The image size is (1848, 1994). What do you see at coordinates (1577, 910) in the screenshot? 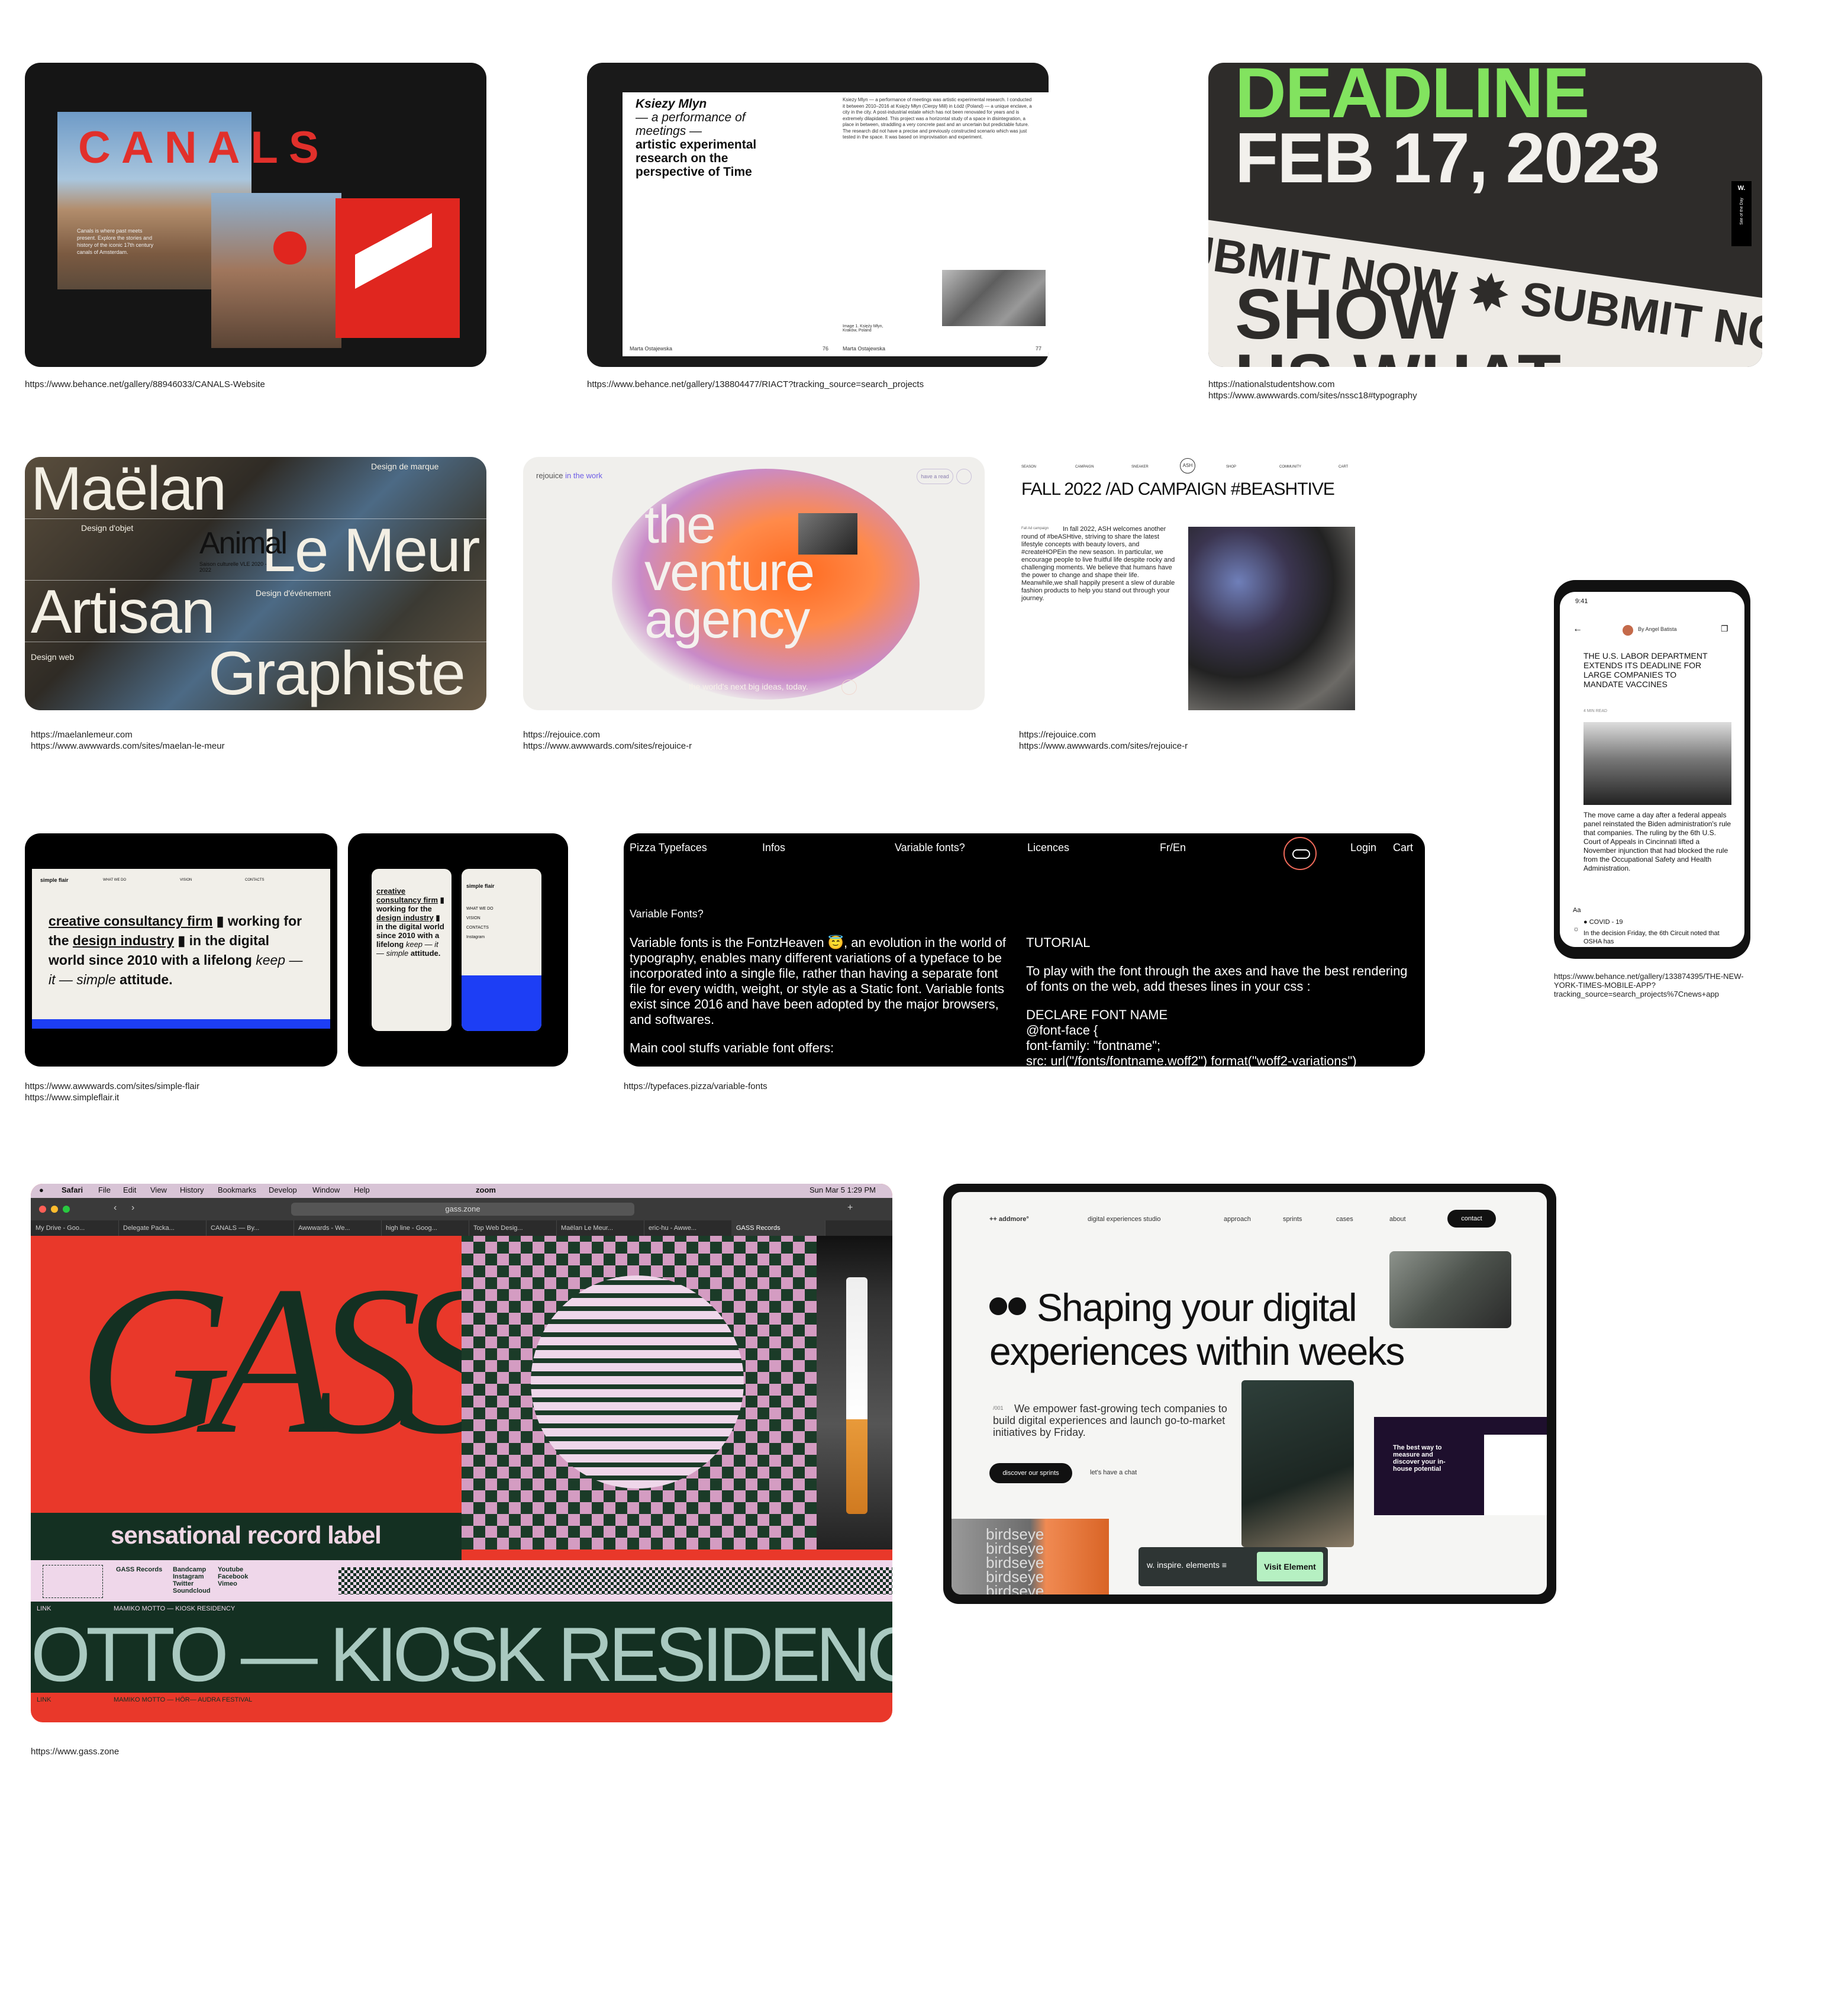
I see `text-size-icon: Aa` at bounding box center [1577, 910].